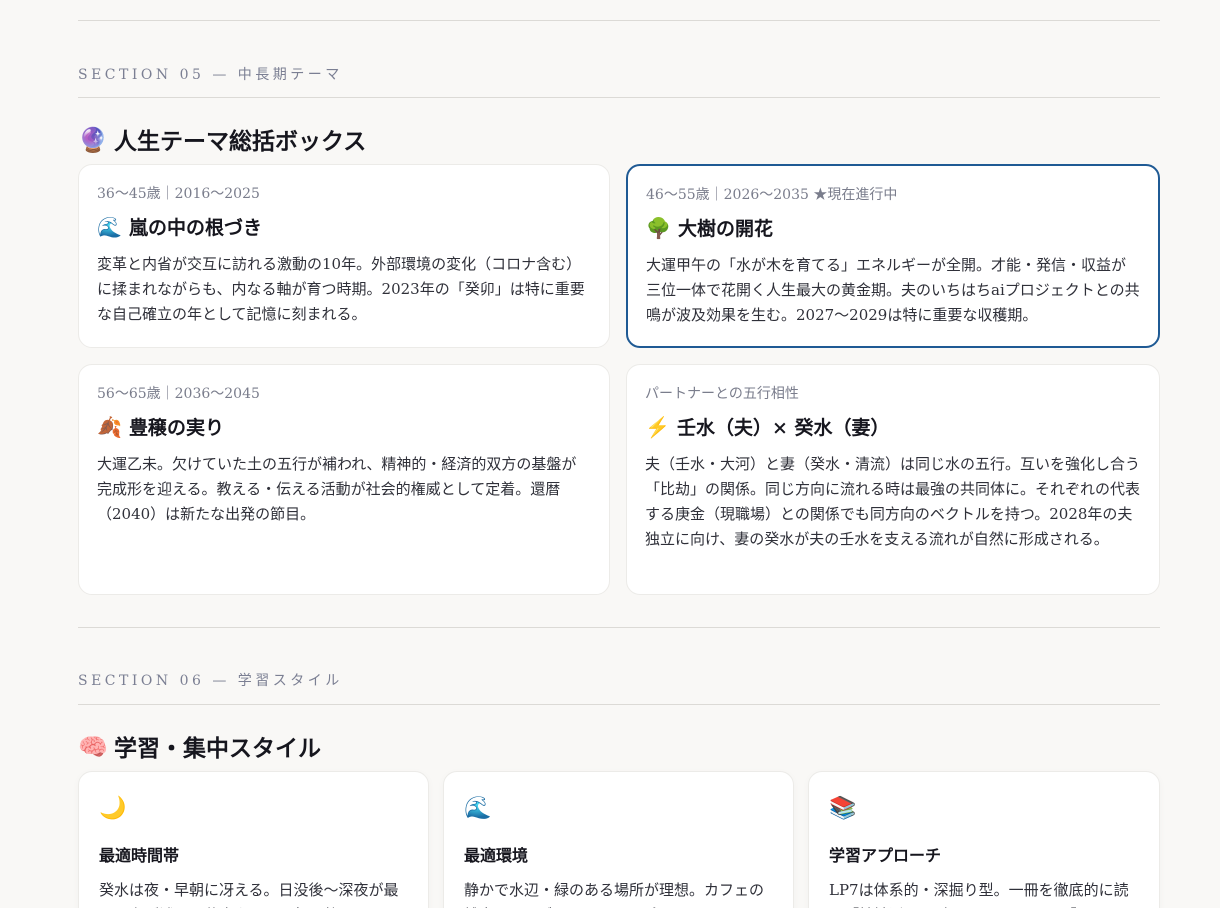  What do you see at coordinates (619, 97) in the screenshot?
I see `section-05-divider` at bounding box center [619, 97].